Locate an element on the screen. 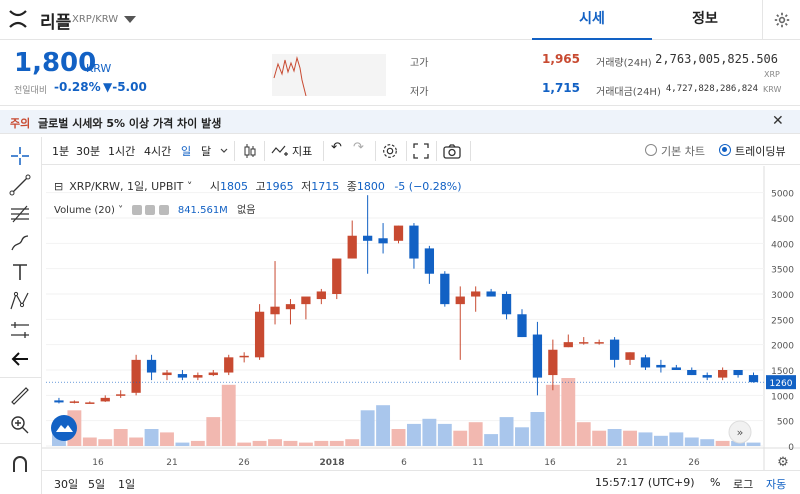  interval-4h: 4시간 is located at coordinates (157, 151).